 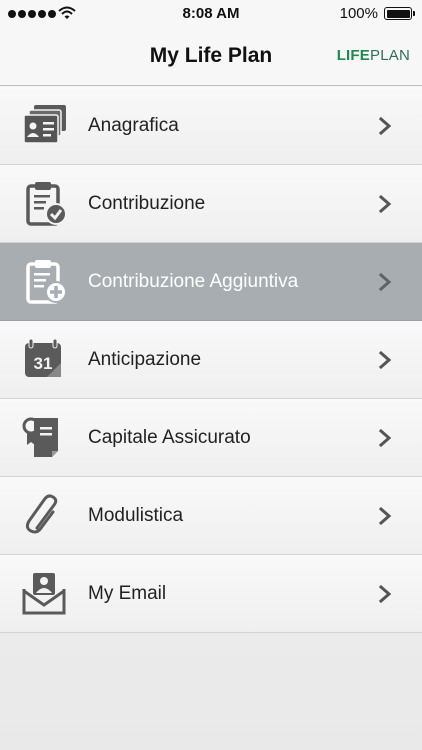 What do you see at coordinates (127, 593) in the screenshot?
I see `menu-item-label: My Email` at bounding box center [127, 593].